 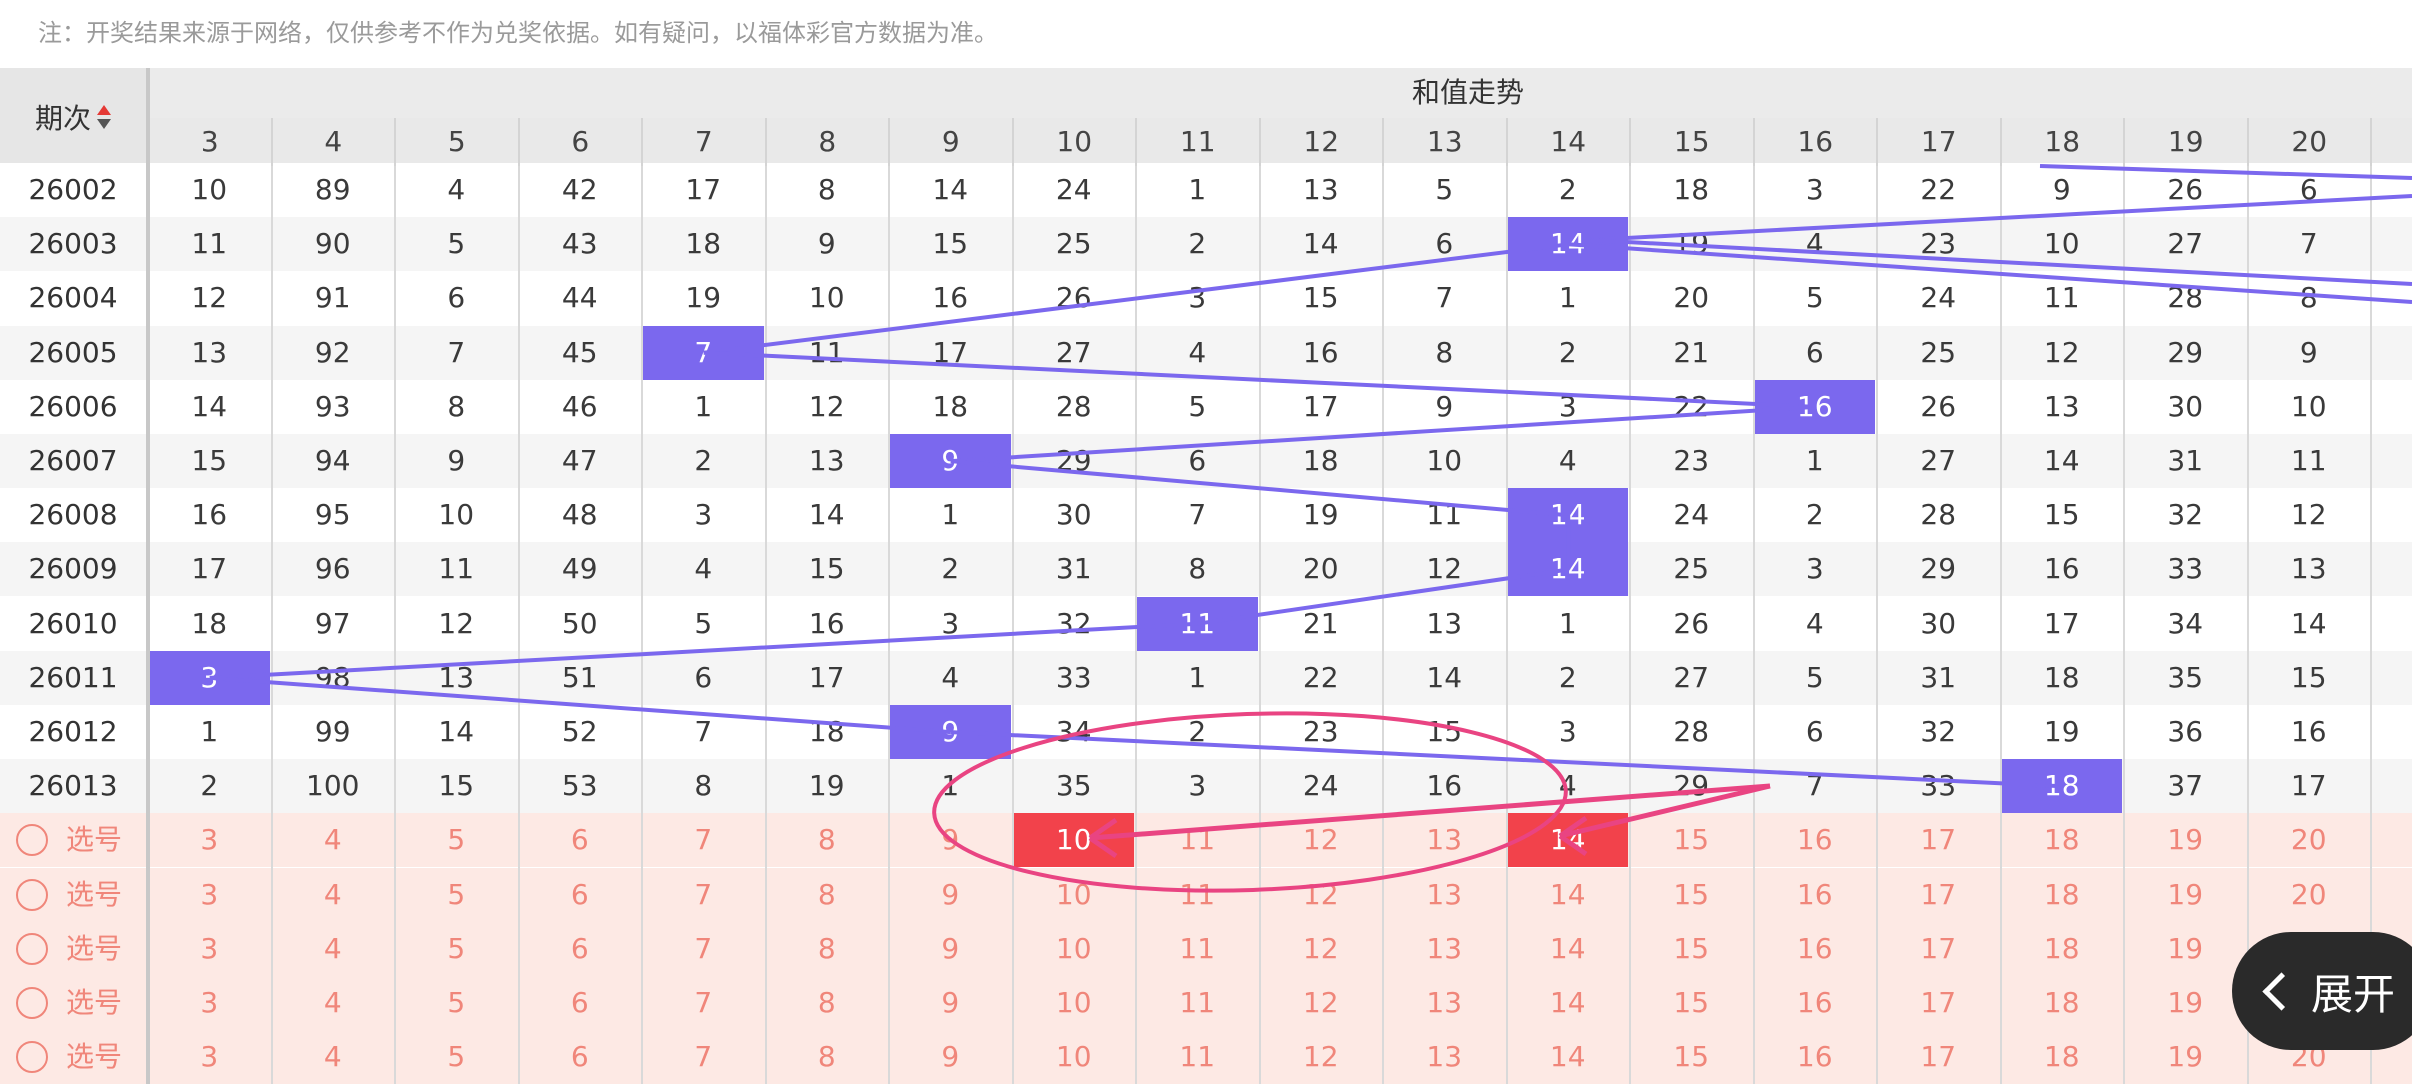 What do you see at coordinates (1567, 840) in the screenshot?
I see `selected-pick-cell: 14` at bounding box center [1567, 840].